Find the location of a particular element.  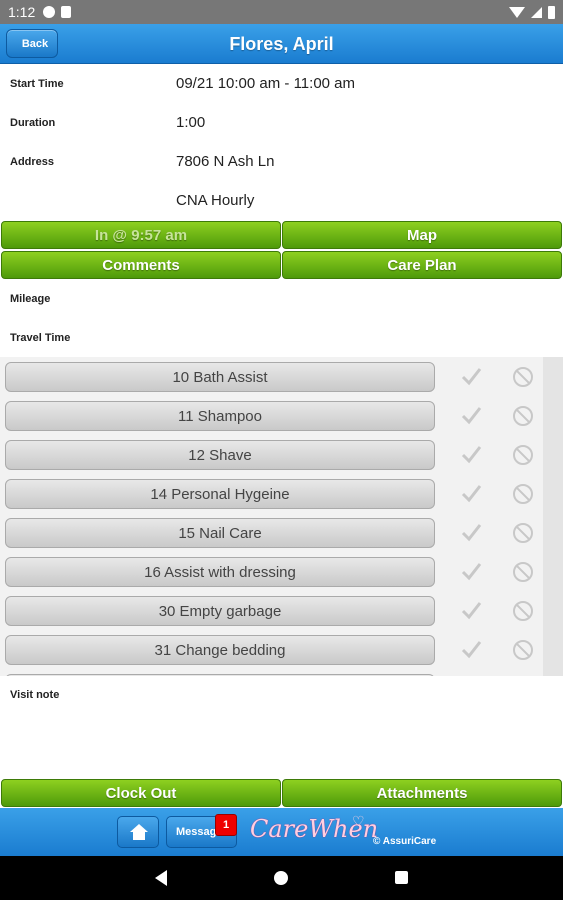

nav-recents-icon is located at coordinates (401, 877).